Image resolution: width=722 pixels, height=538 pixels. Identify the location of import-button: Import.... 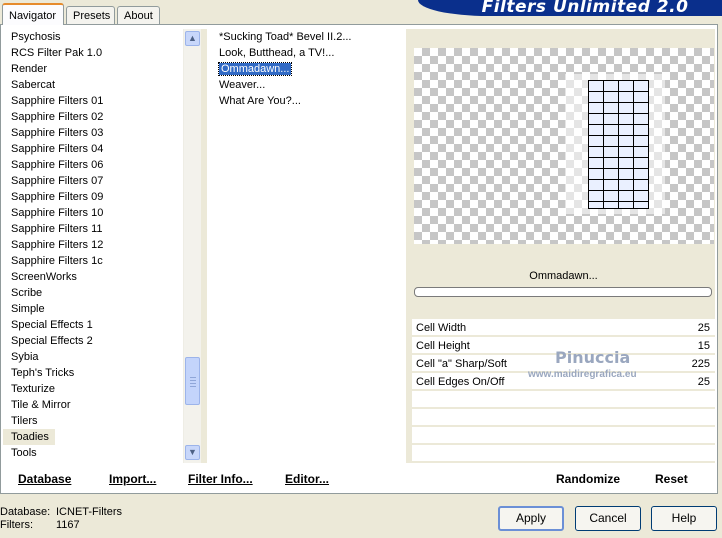
(132, 479).